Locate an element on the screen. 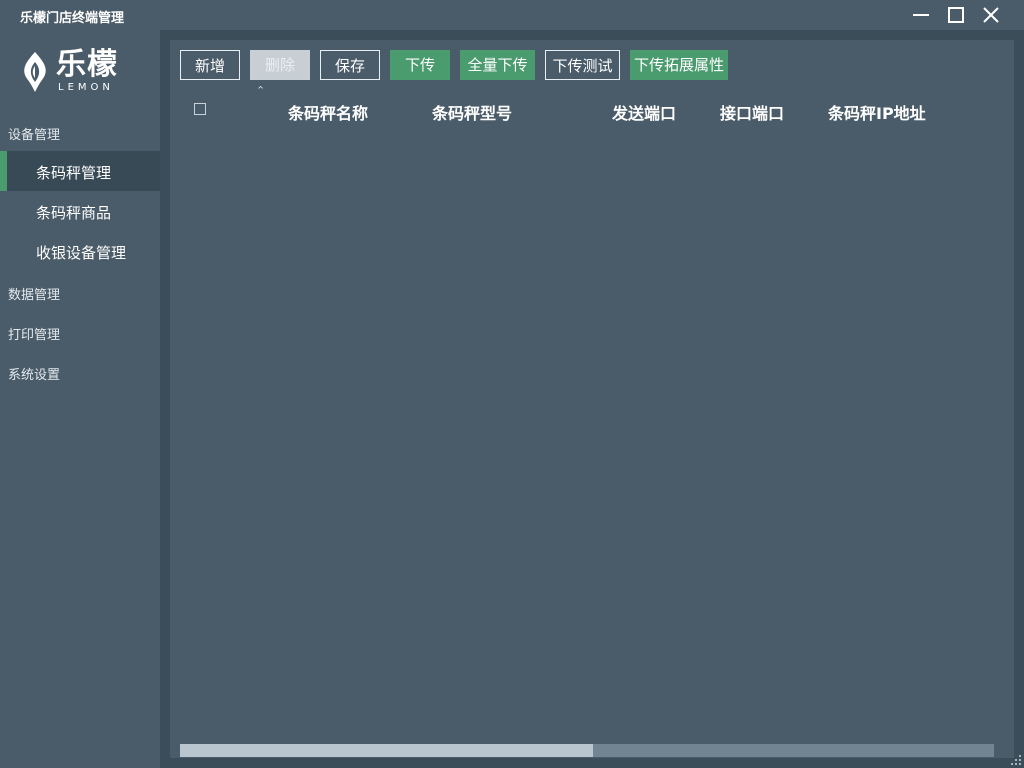 Image resolution: width=1024 pixels, height=768 pixels. maximize-button is located at coordinates (956, 15).